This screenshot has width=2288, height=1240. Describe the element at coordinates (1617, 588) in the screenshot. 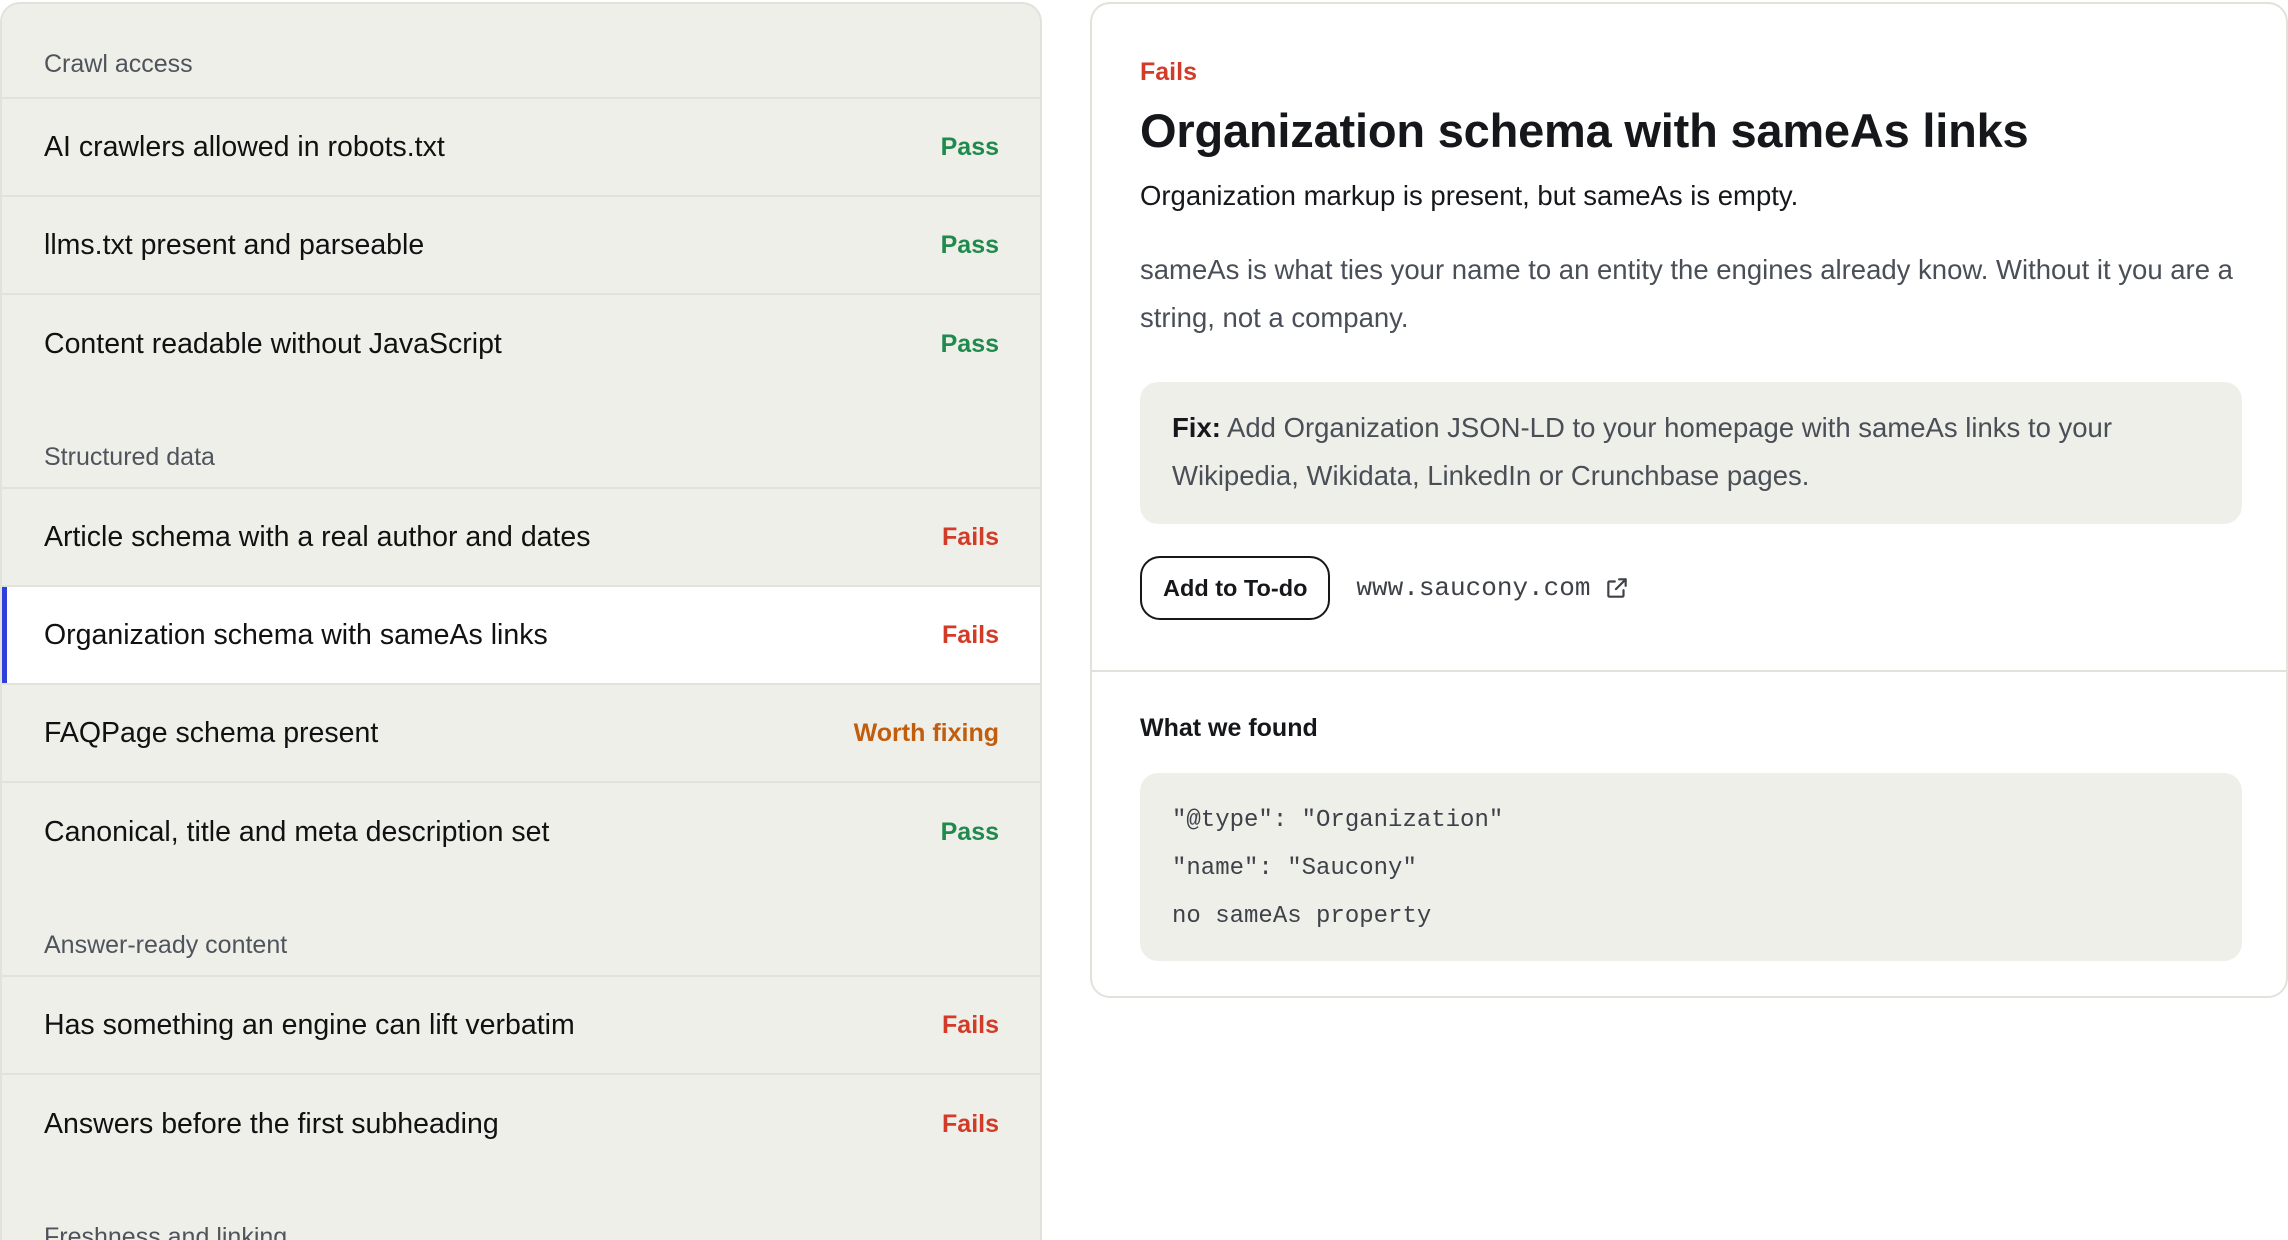

I see `external-link-icon` at that location.